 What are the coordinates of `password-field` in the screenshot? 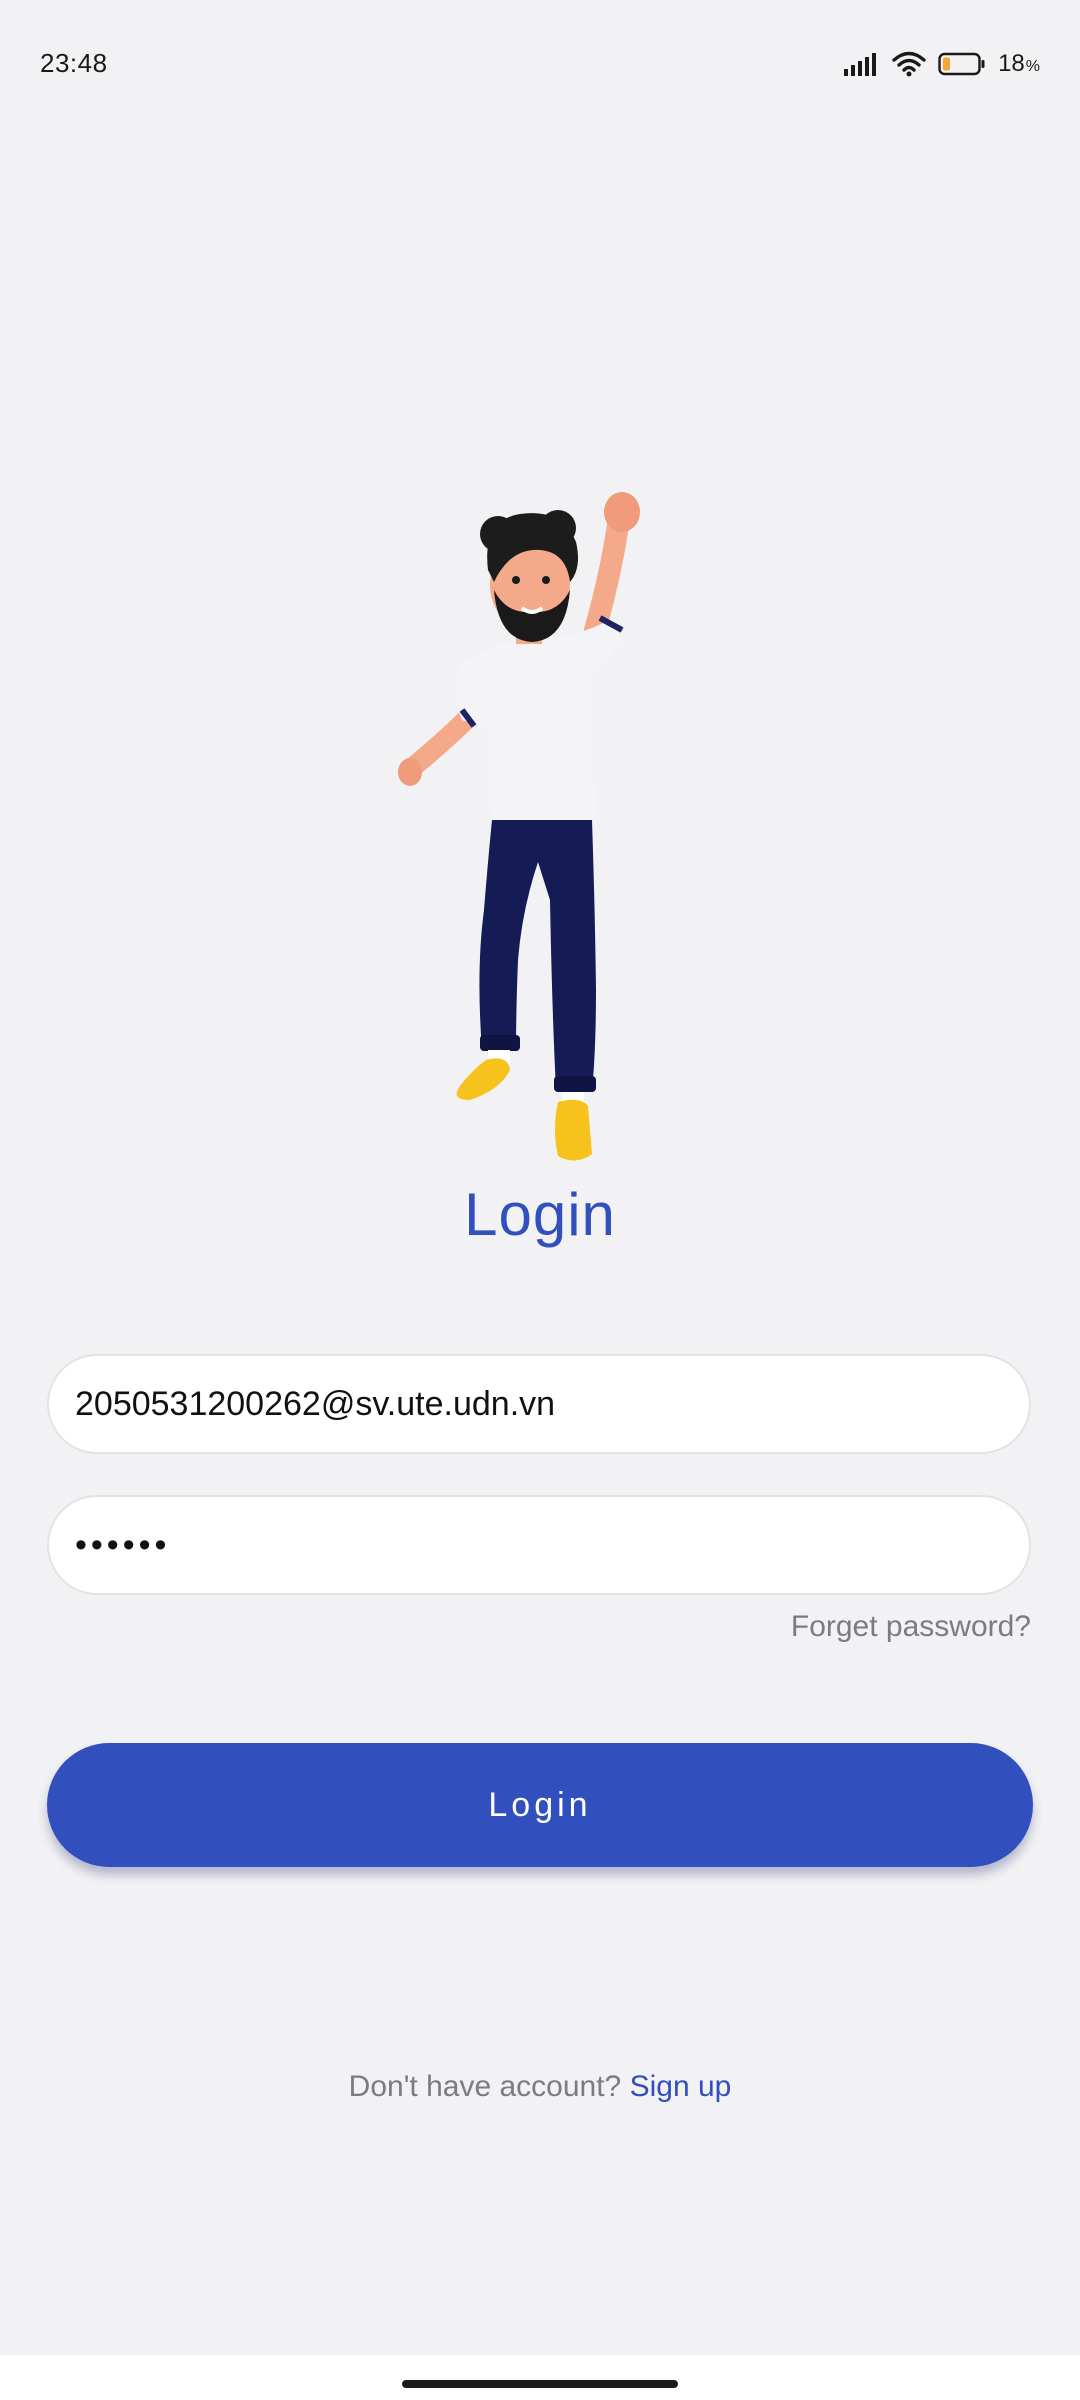 It's located at (539, 1545).